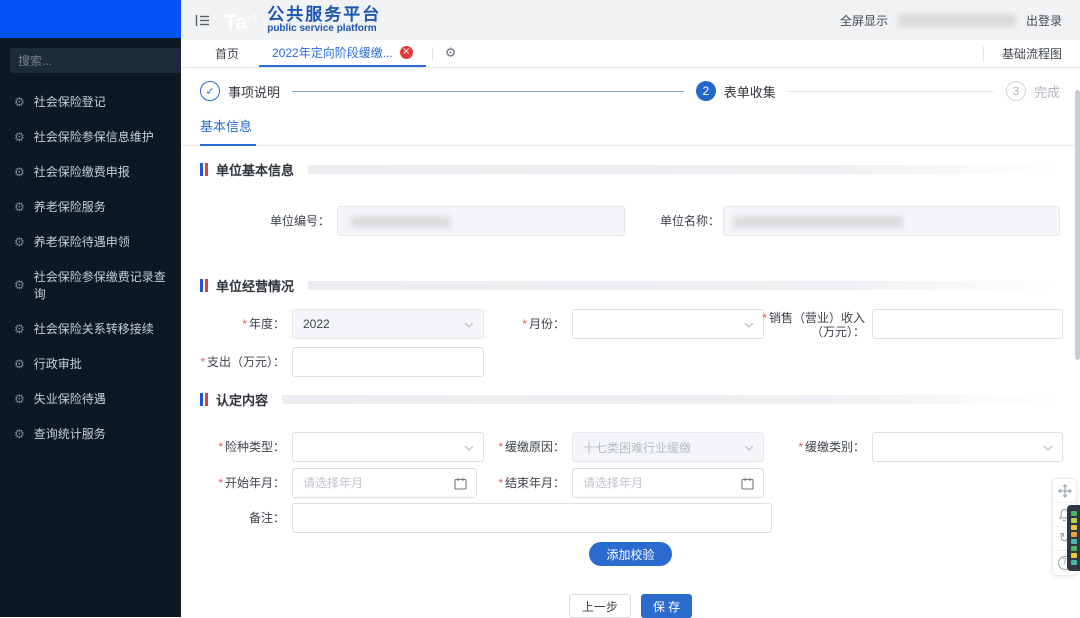 Image resolution: width=1080 pixels, height=618 pixels. Describe the element at coordinates (891, 221) in the screenshot. I see `unit-name-field` at that location.